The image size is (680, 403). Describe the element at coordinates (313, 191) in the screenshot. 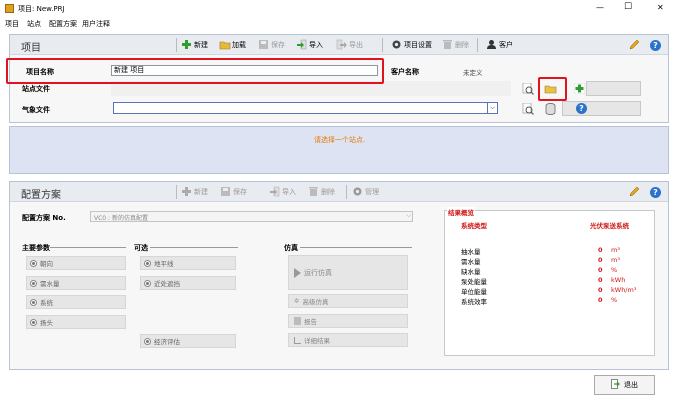

I see `trash-icon` at that location.